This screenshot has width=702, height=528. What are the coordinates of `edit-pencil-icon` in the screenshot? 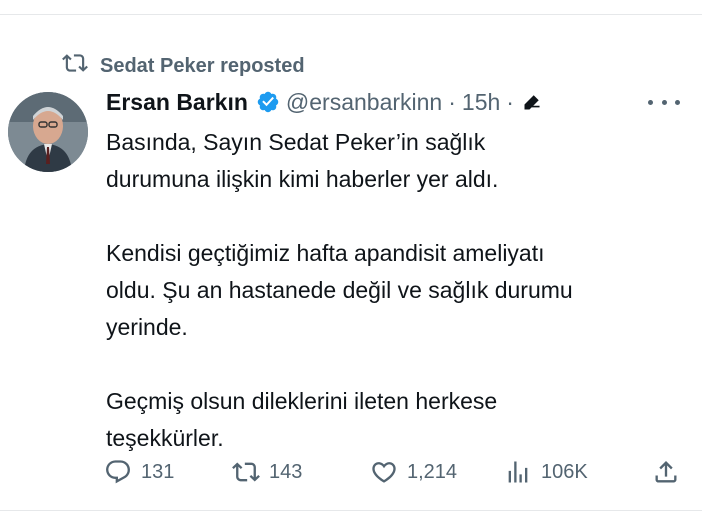 It's located at (532, 102).